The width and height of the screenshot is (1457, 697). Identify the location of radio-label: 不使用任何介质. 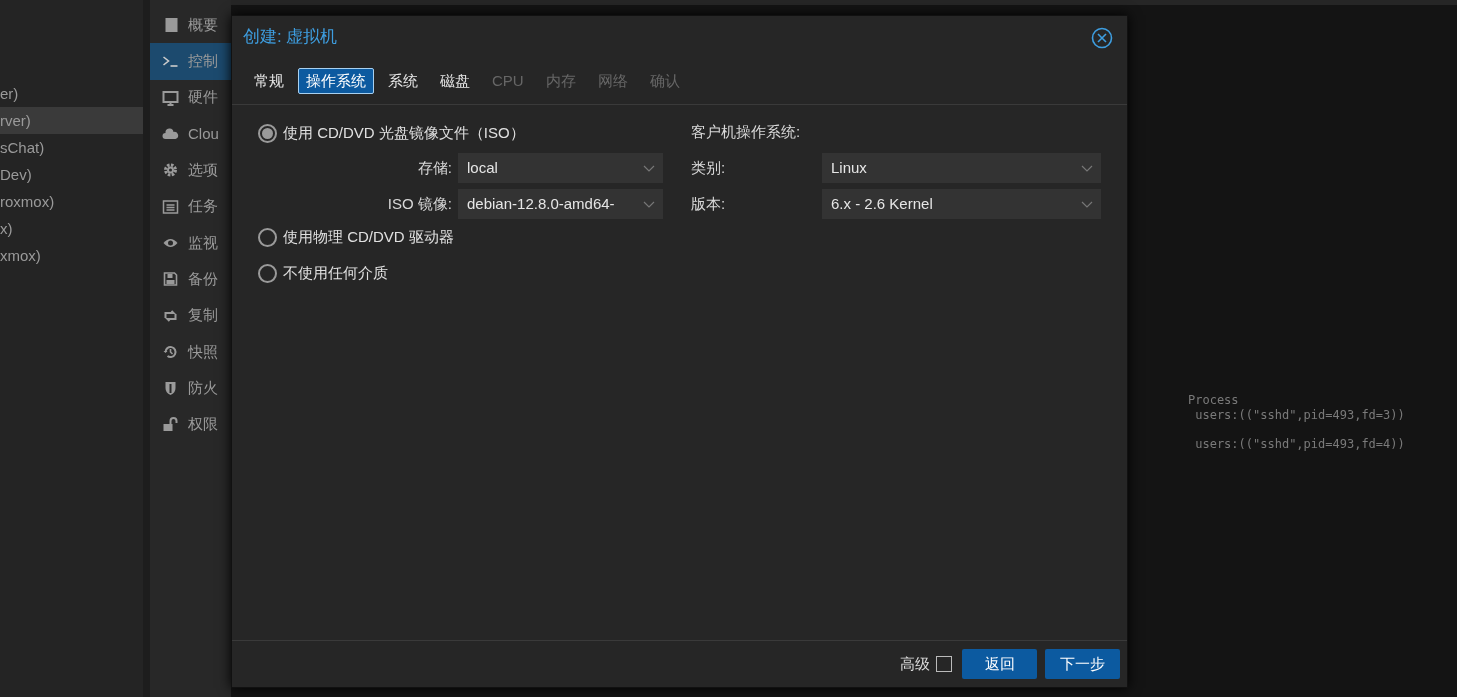
(335, 273).